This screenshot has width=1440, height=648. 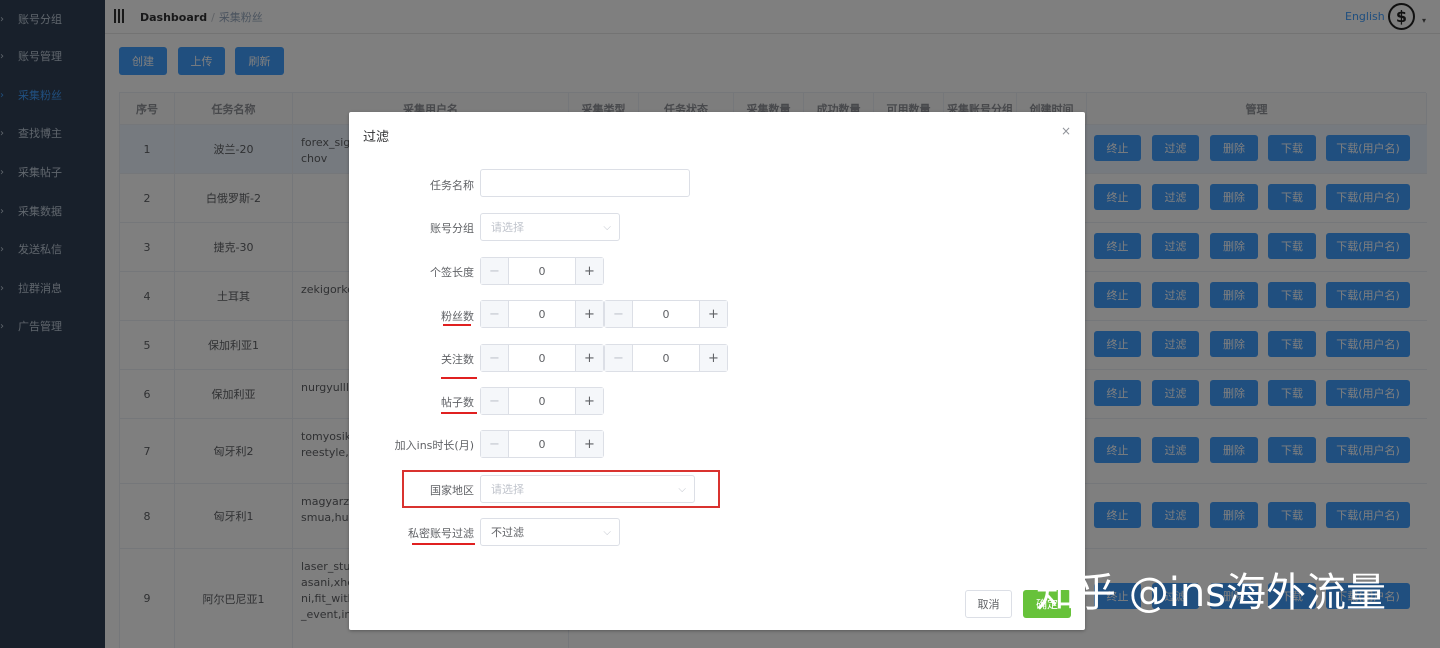 I want to click on posts-value: 0, so click(x=542, y=401).